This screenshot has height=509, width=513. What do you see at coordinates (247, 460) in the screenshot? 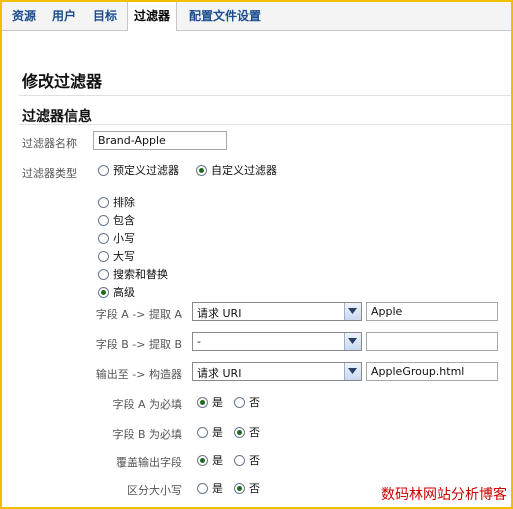
I see `override-output-no-radio: 否` at bounding box center [247, 460].